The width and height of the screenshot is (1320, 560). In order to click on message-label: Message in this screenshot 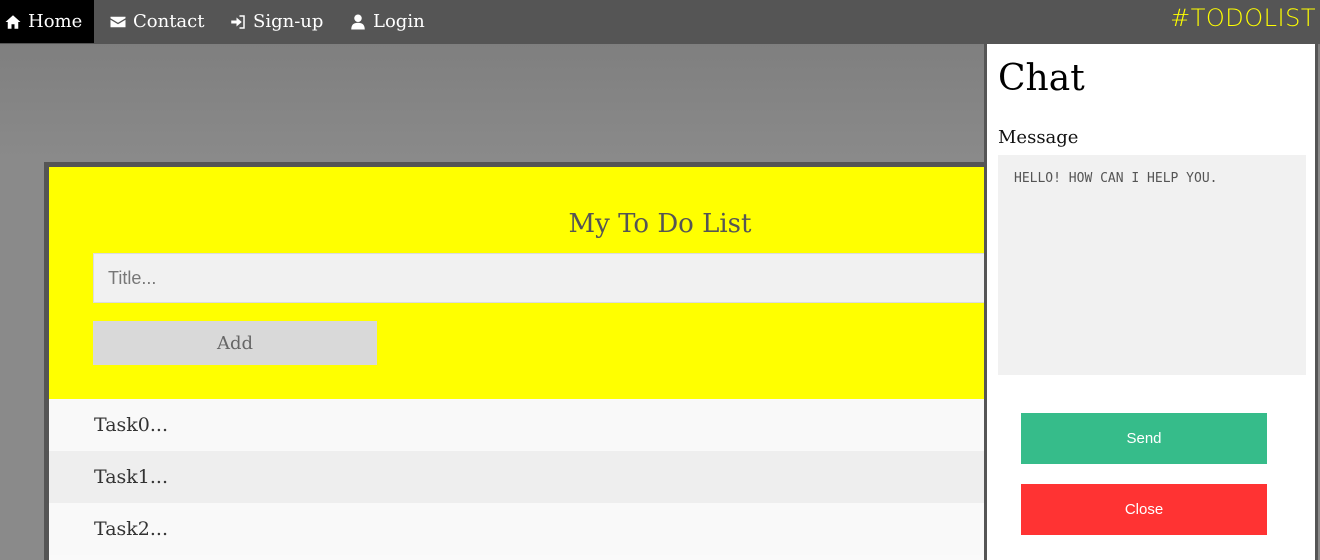, I will do `click(1038, 137)`.